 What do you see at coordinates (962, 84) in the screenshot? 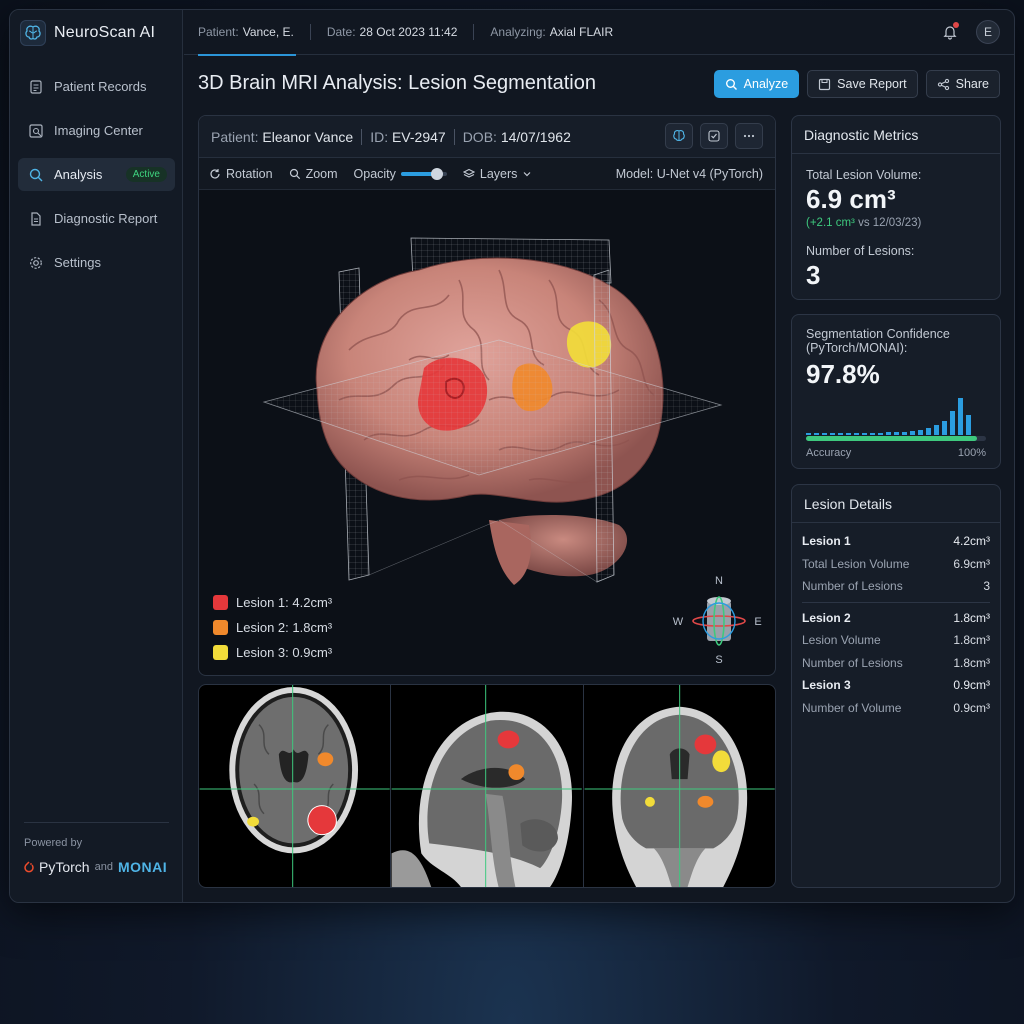
I see `share-button: Share` at bounding box center [962, 84].